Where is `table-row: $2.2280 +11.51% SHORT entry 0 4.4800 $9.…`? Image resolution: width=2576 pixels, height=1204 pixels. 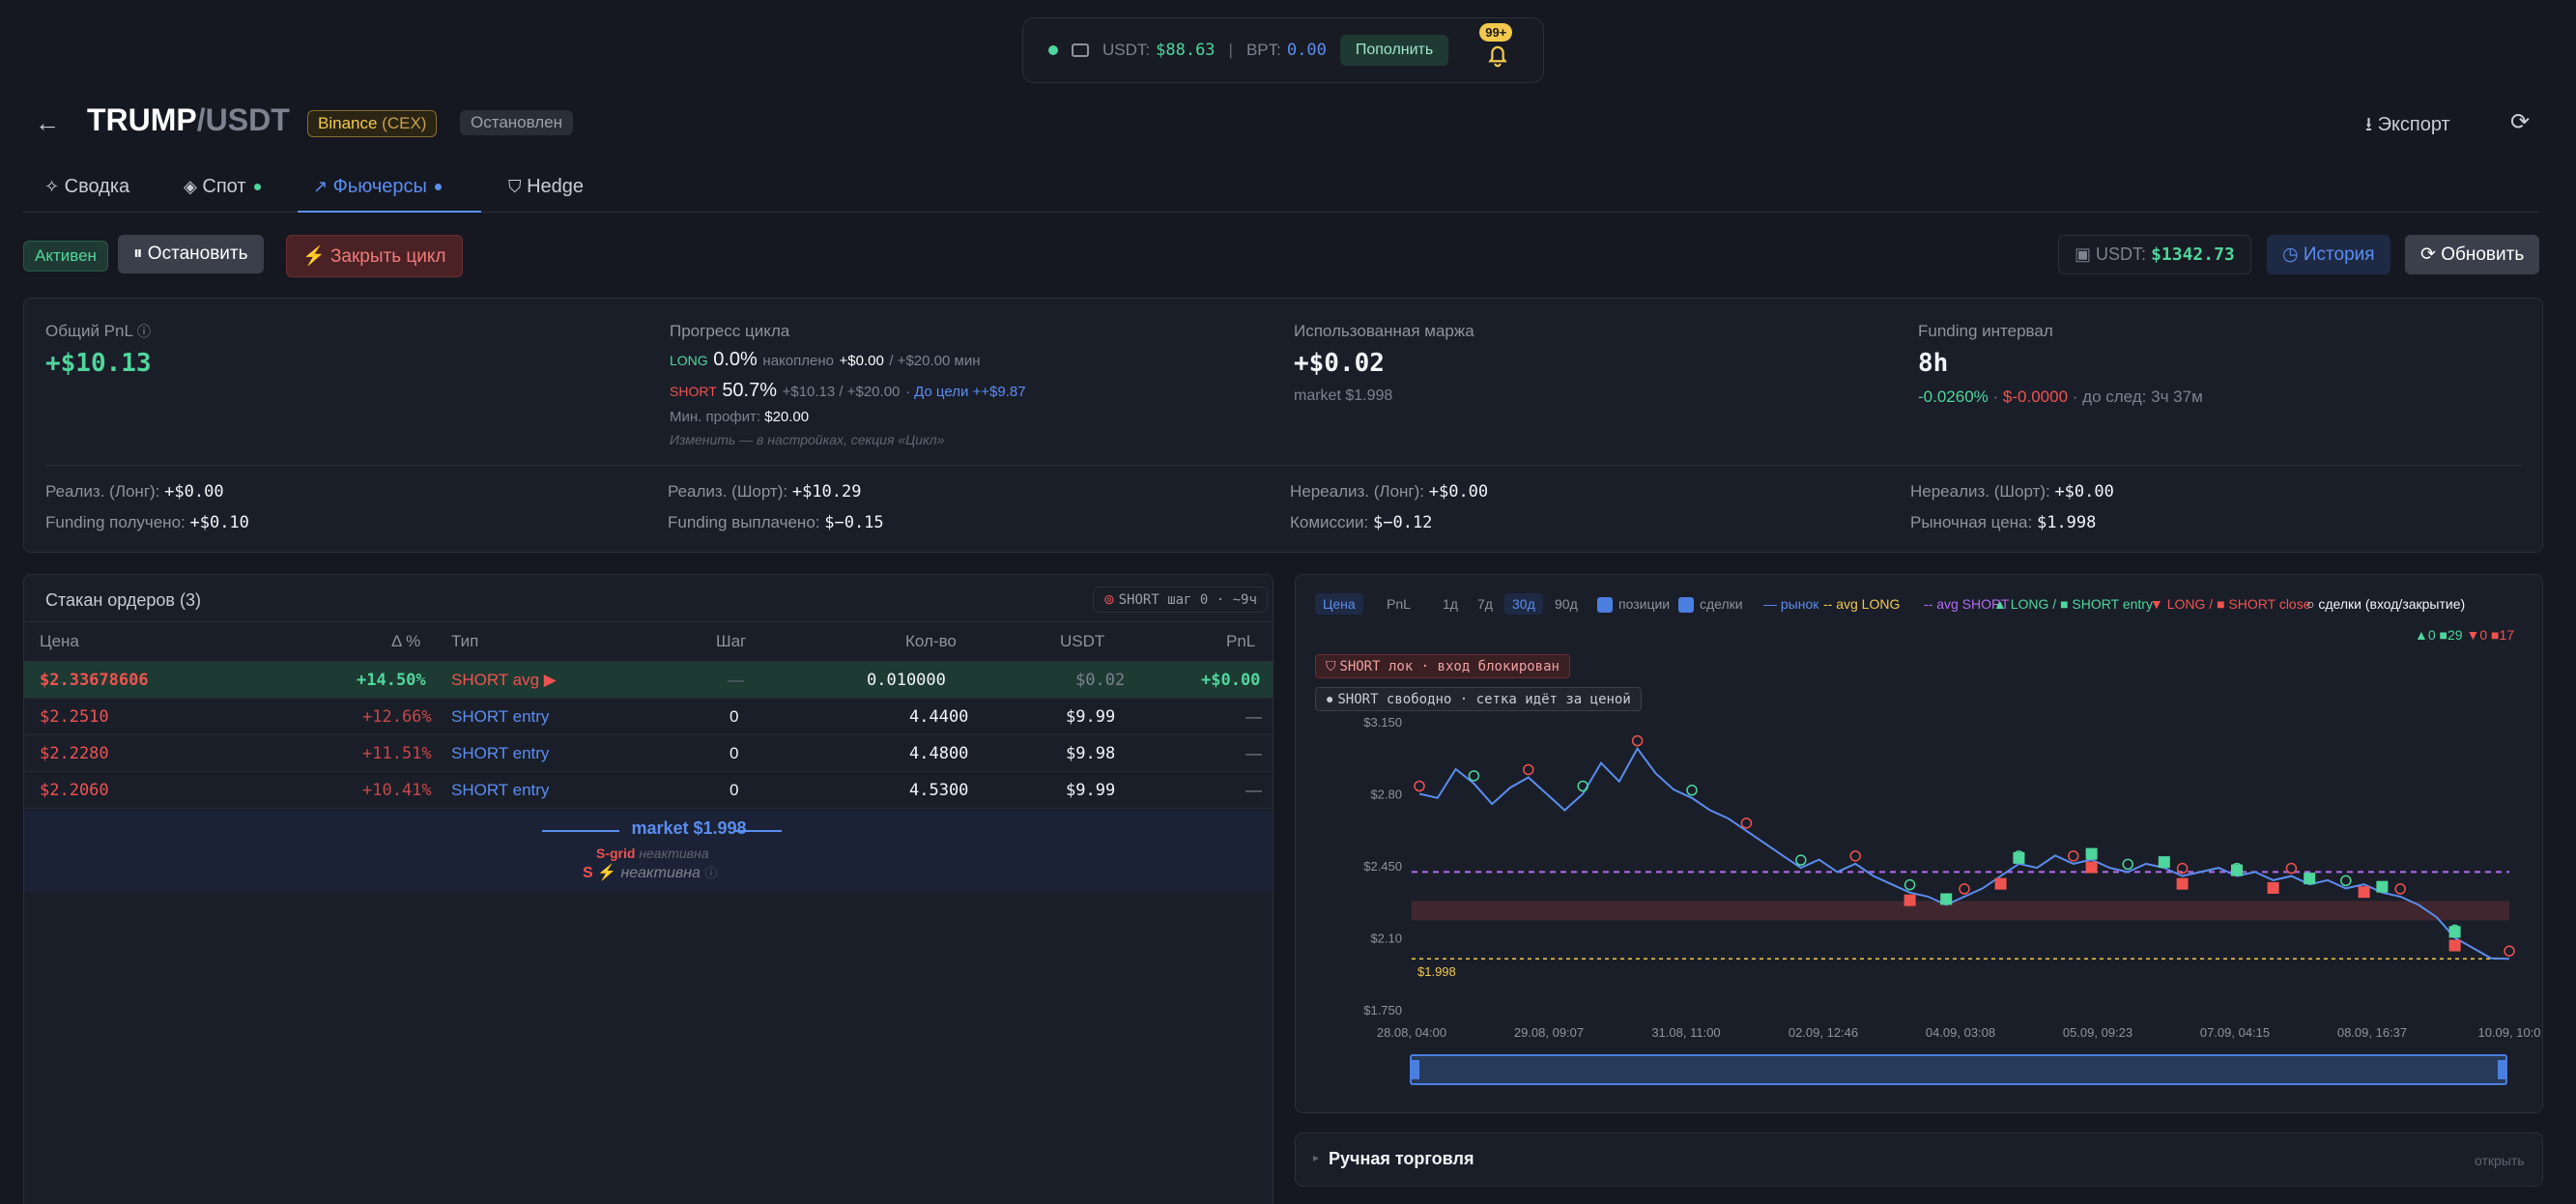 table-row: $2.2280 +11.51% SHORT entry 0 4.4800 $9.… is located at coordinates (649, 753).